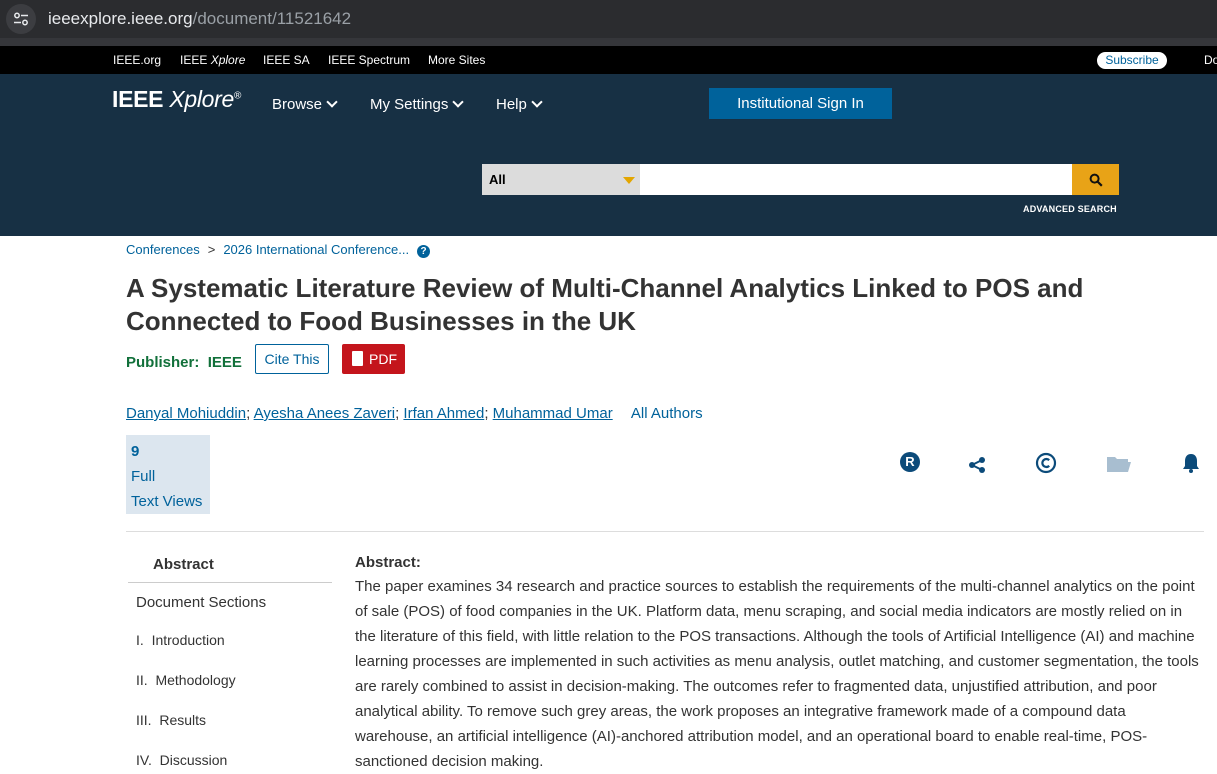 The image size is (1217, 774). What do you see at coordinates (424, 251) in the screenshot?
I see `help-icon: ?` at bounding box center [424, 251].